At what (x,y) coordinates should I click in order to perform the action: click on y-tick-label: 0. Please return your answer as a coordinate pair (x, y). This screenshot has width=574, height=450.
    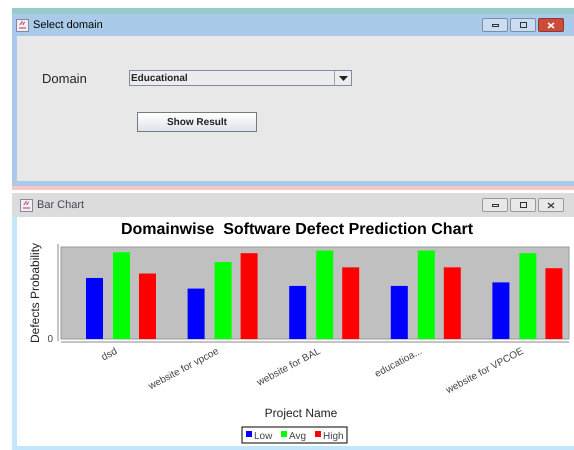
    Looking at the image, I should click on (50, 339).